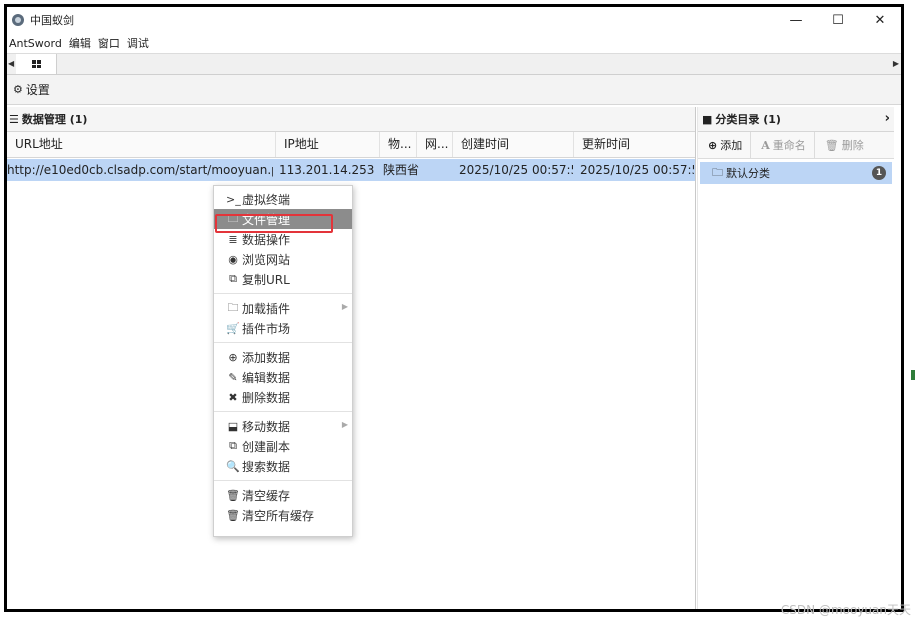 The image size is (915, 624). What do you see at coordinates (266, 199) in the screenshot?
I see `ctx-label: 虚拟终端` at bounding box center [266, 199].